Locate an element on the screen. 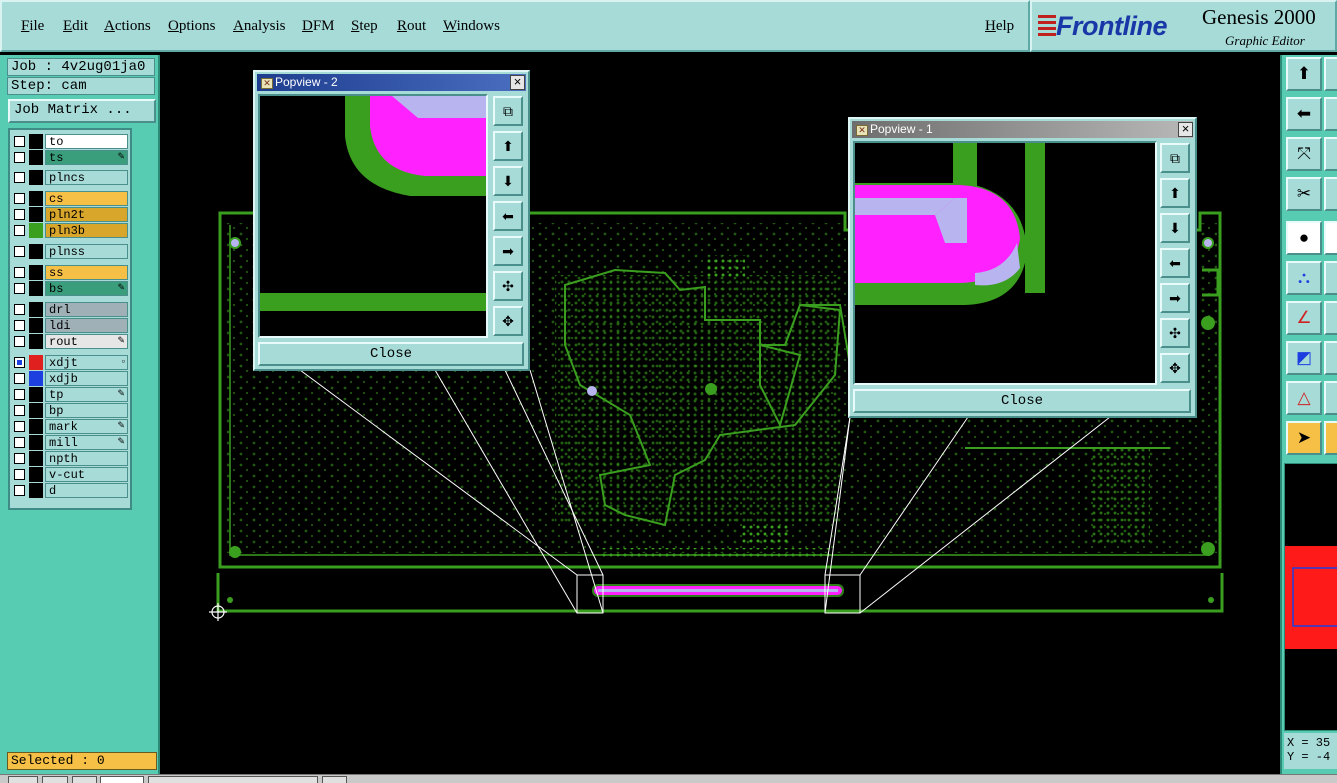 The image size is (1337, 783). popview-1-close-button: Close is located at coordinates (1022, 401).